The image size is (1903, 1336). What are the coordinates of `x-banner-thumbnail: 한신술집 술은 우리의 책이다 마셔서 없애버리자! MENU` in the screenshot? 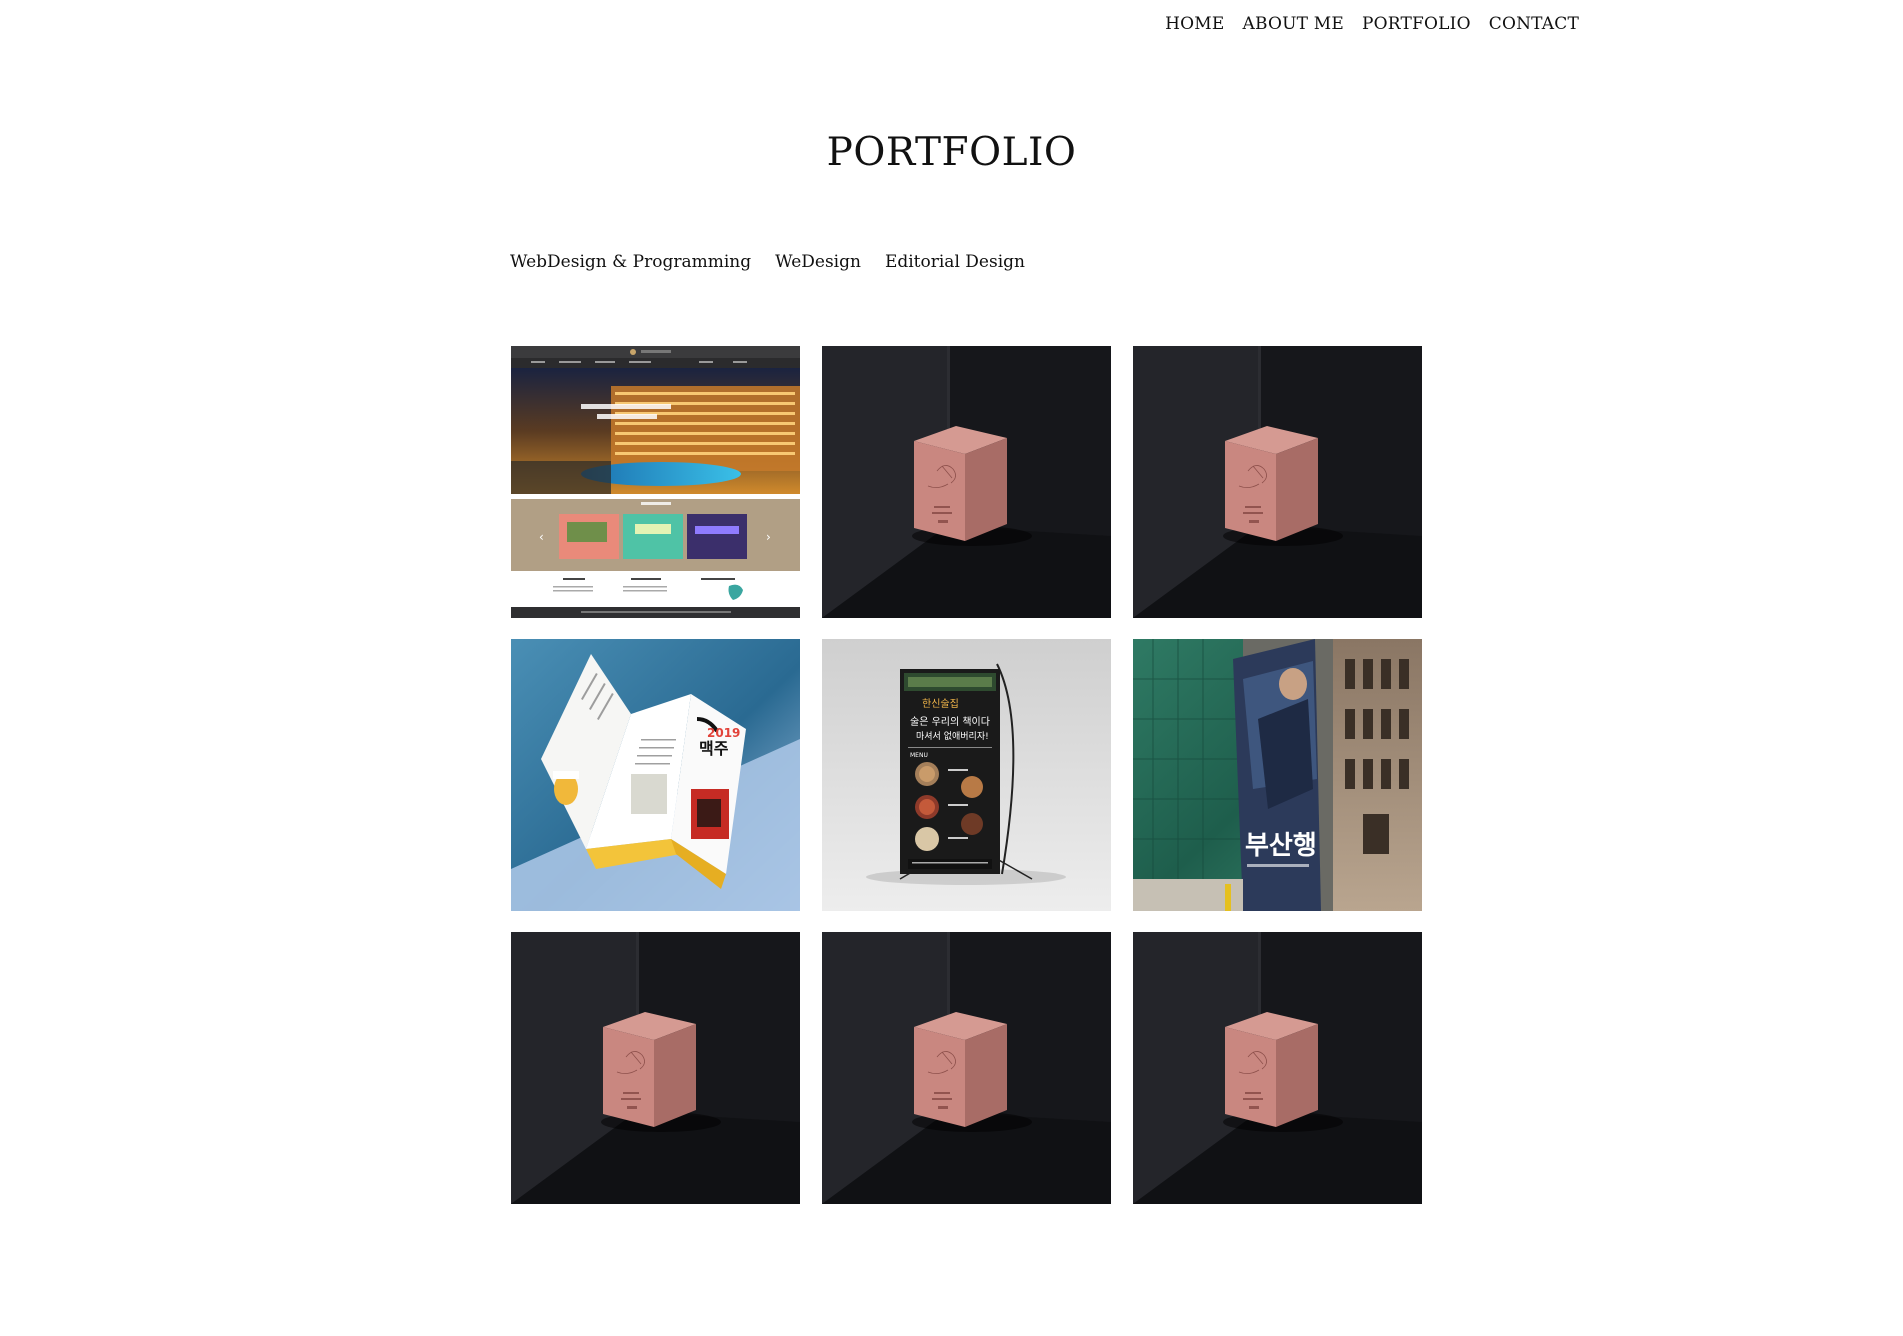 It's located at (966, 775).